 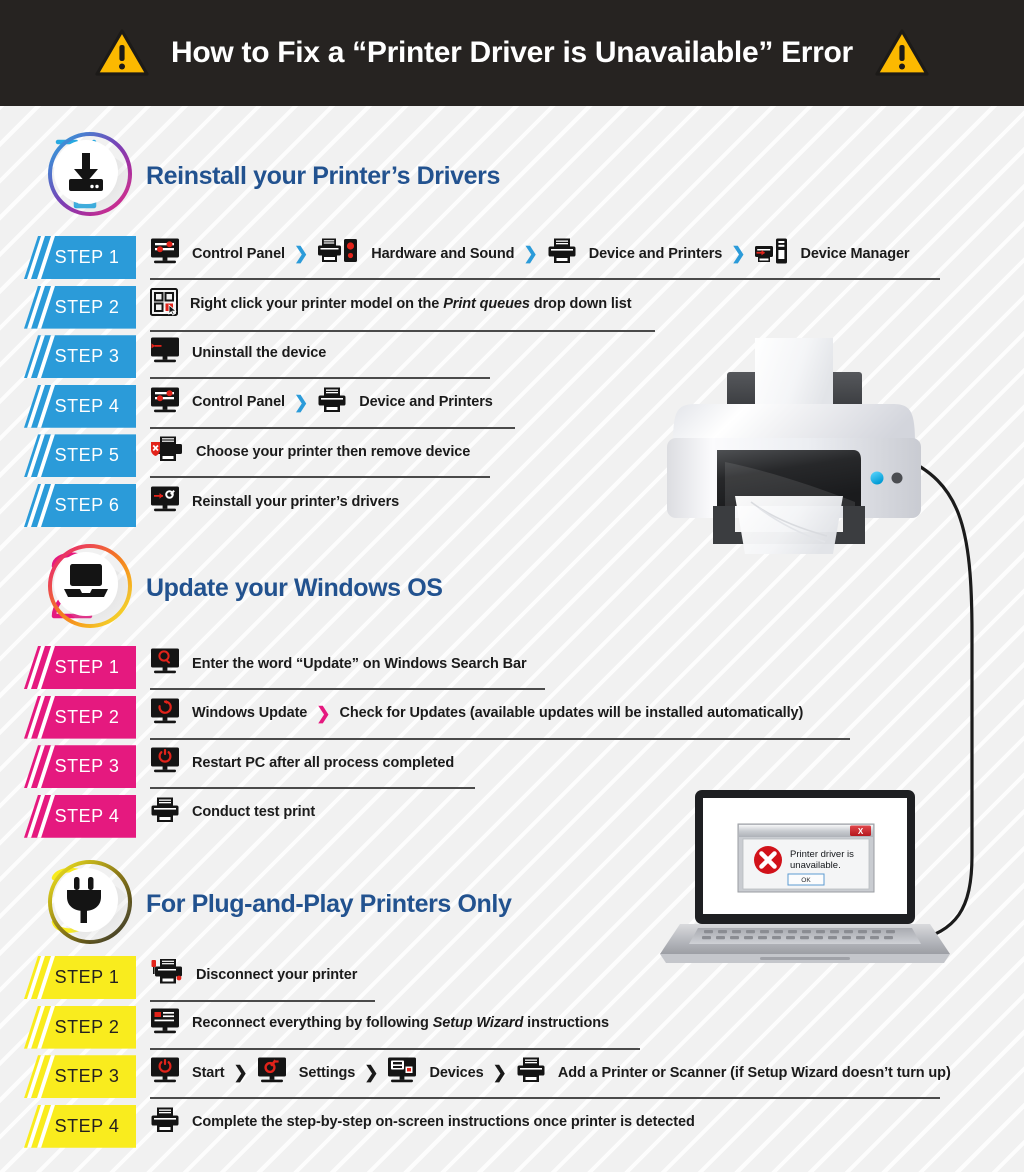 I want to click on grid-cursor-icon, so click(x=164, y=304).